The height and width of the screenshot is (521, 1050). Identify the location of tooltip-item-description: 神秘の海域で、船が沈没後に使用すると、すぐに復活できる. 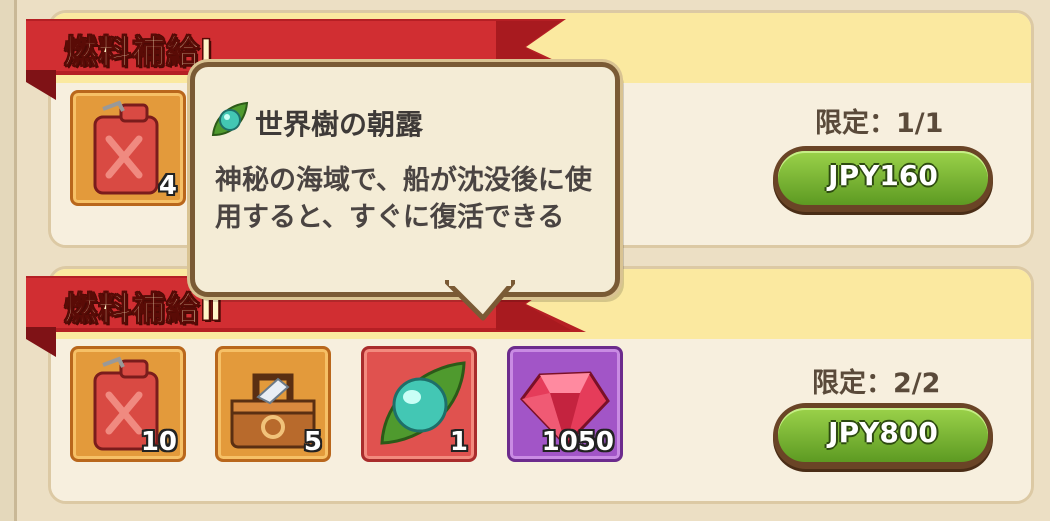
(403, 199).